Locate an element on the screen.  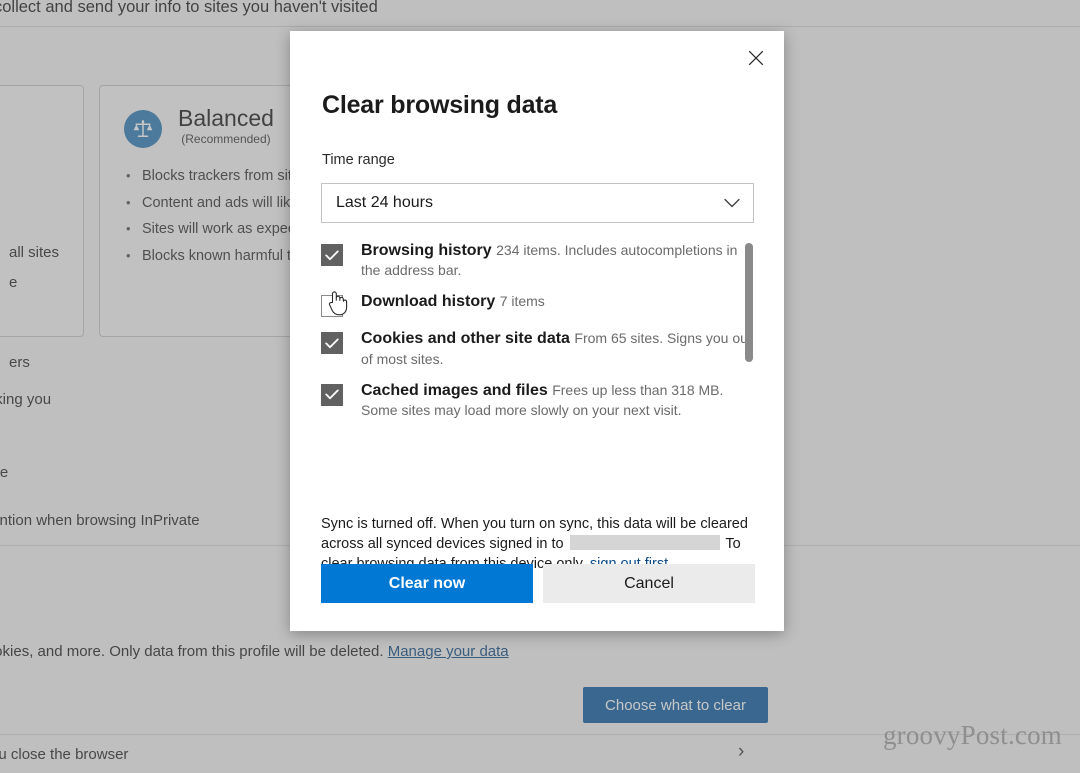
item-title: Cookies and other site data is located at coordinates (465, 339).